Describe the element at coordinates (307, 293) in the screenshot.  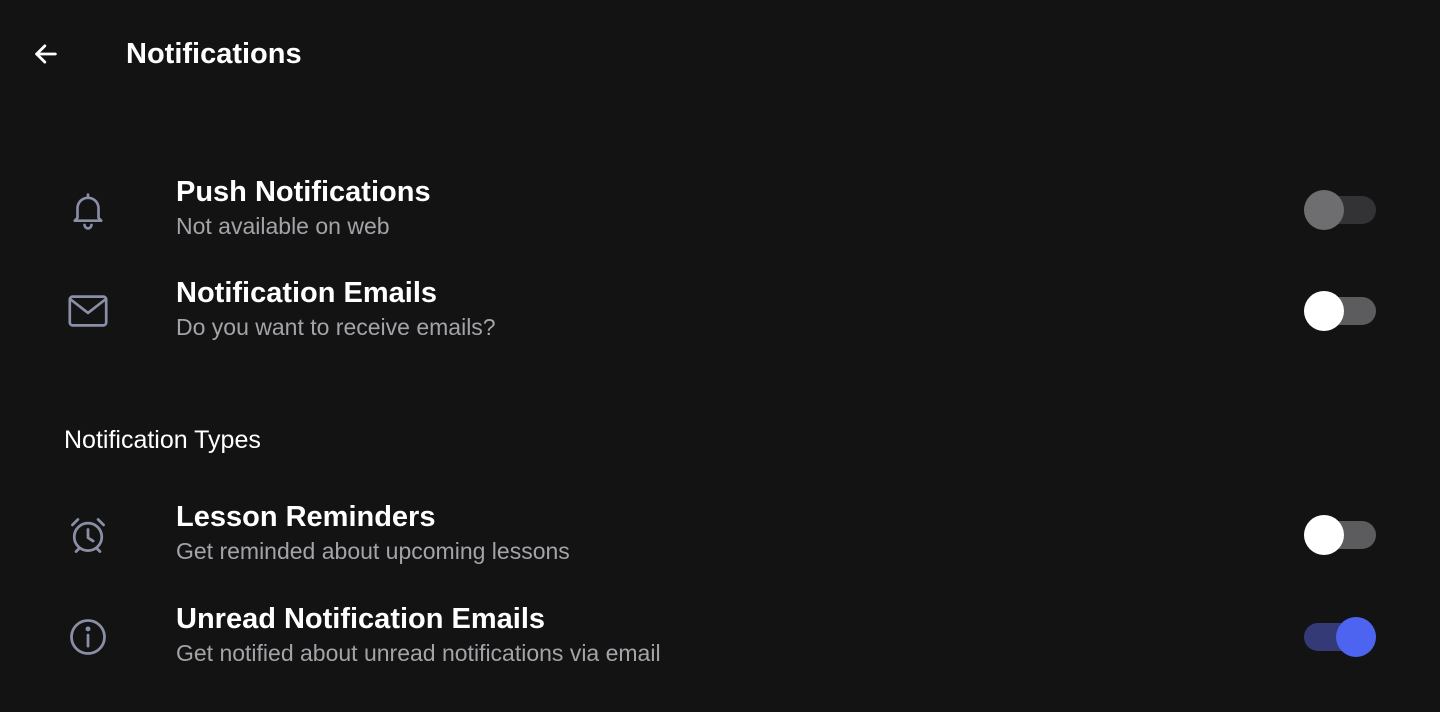
I see `setting-title: Notification Emails` at that location.